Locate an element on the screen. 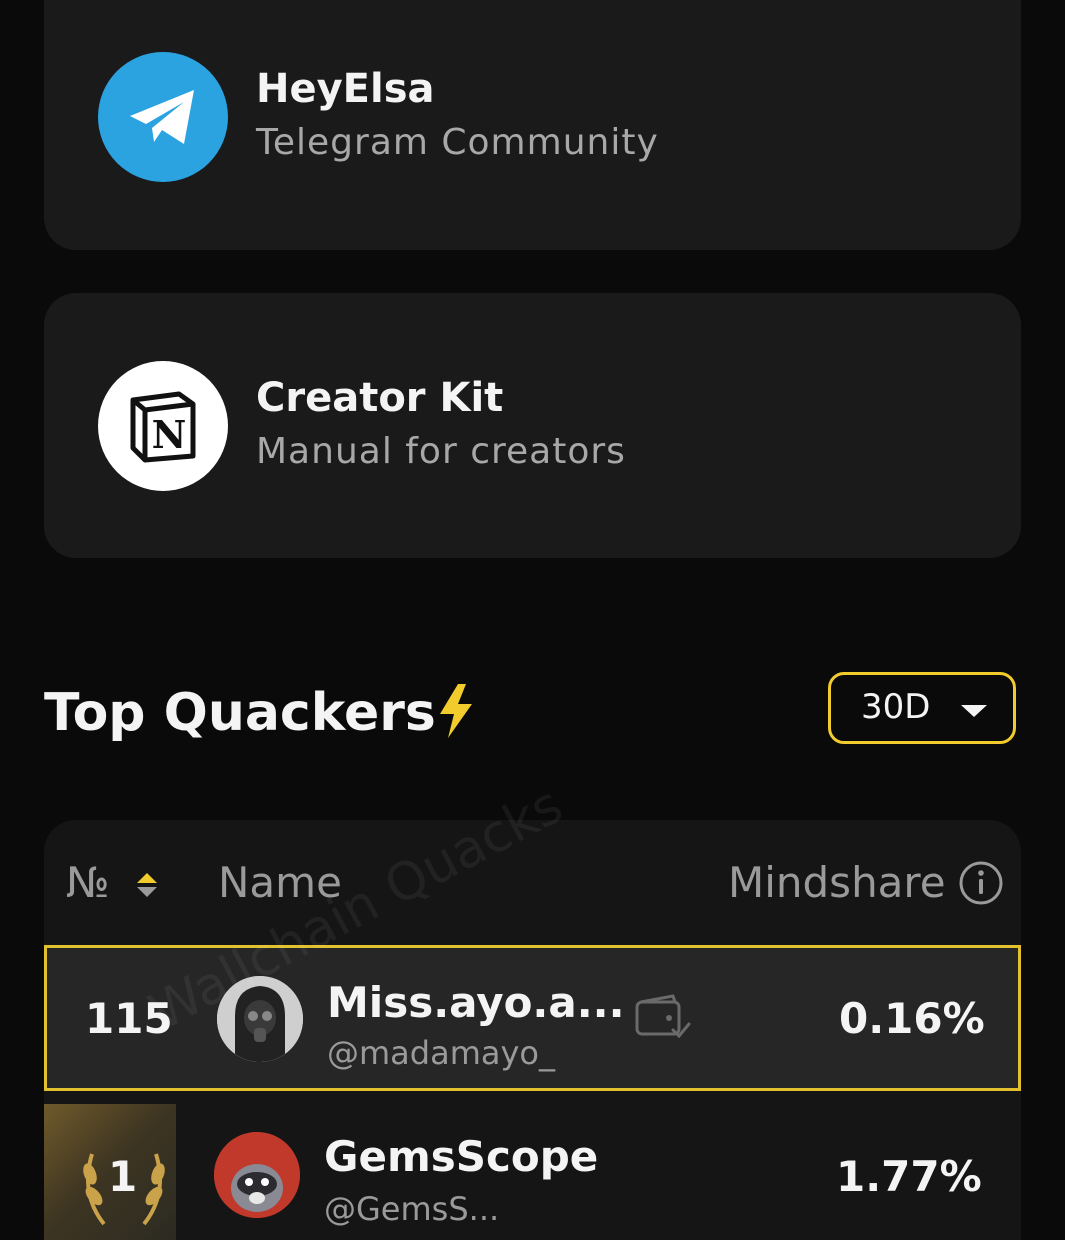 Image resolution: width=1065 pixels, height=1240 pixels. link-card-title: Creator Kit is located at coordinates (380, 398).